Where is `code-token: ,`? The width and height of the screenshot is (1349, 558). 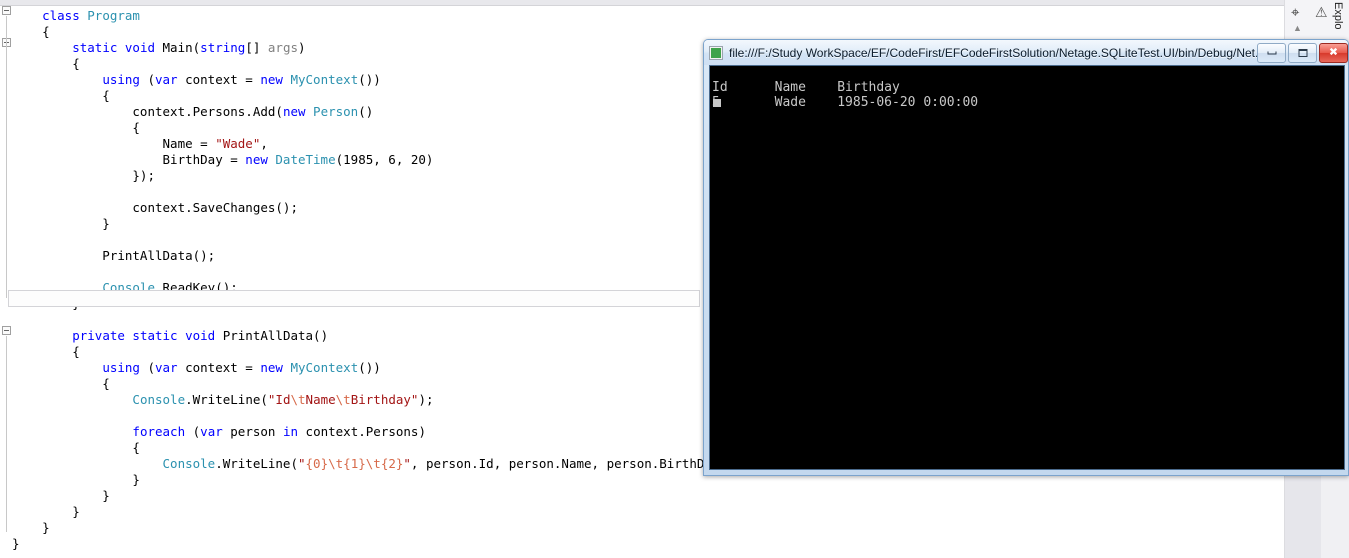 code-token: , is located at coordinates (264, 143).